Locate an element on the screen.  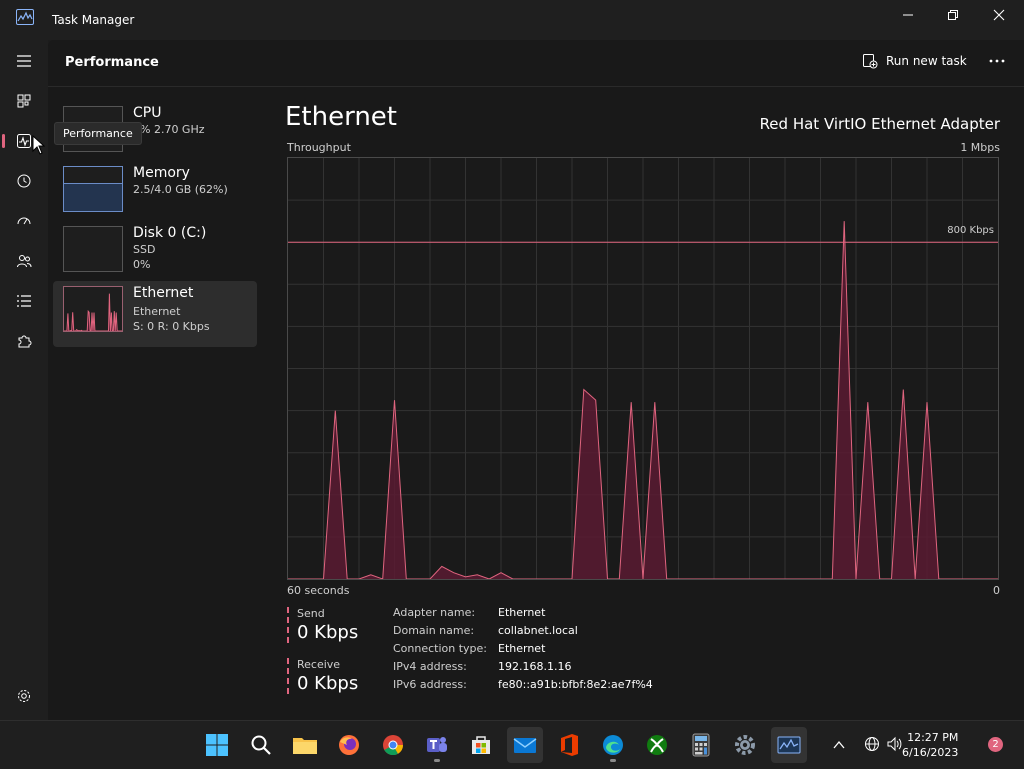
clock-time: 12:27 PM is located at coordinates (933, 737).